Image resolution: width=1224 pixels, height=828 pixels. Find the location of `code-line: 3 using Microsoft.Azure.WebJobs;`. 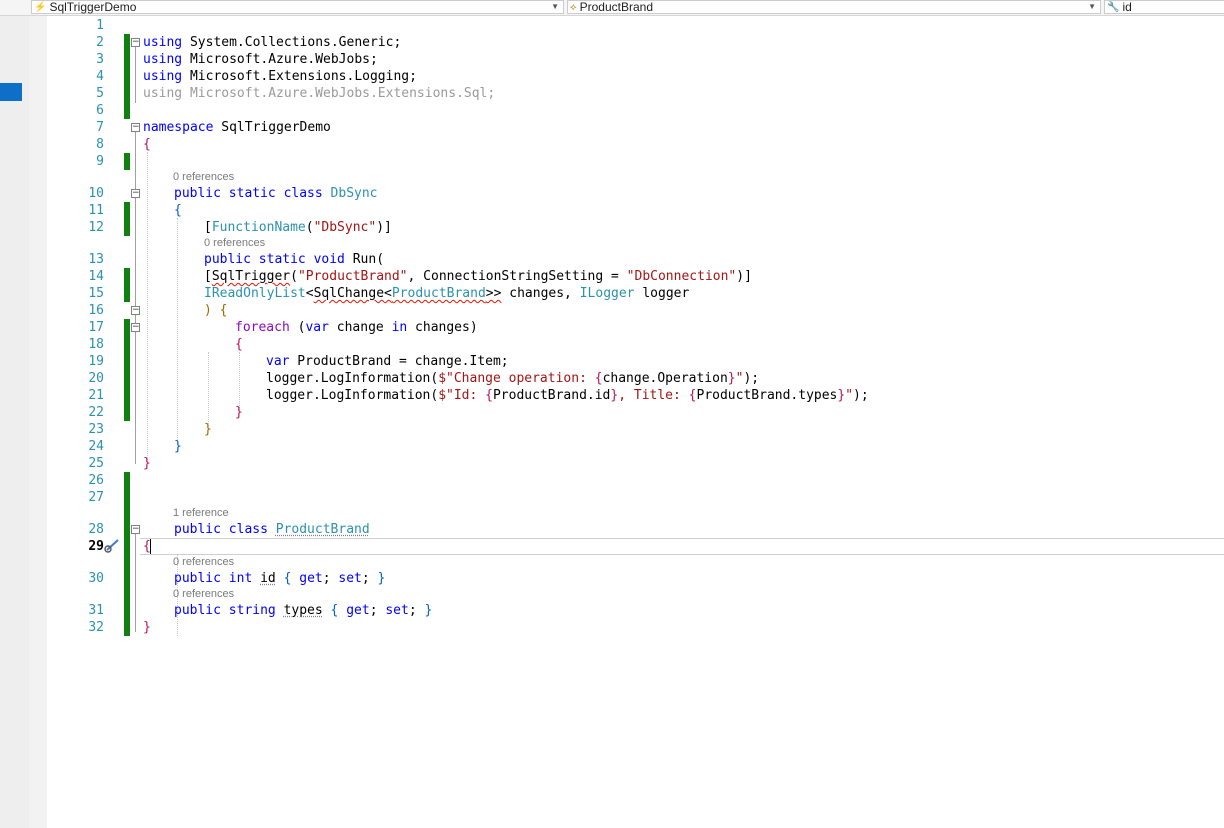

code-line: 3 using Microsoft.Azure.WebJobs; is located at coordinates (612, 59).